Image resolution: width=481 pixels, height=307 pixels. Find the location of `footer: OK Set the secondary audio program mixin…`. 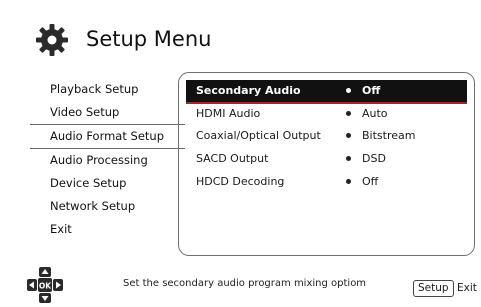

footer: OK Set the secondary audio program mixin… is located at coordinates (240, 286).